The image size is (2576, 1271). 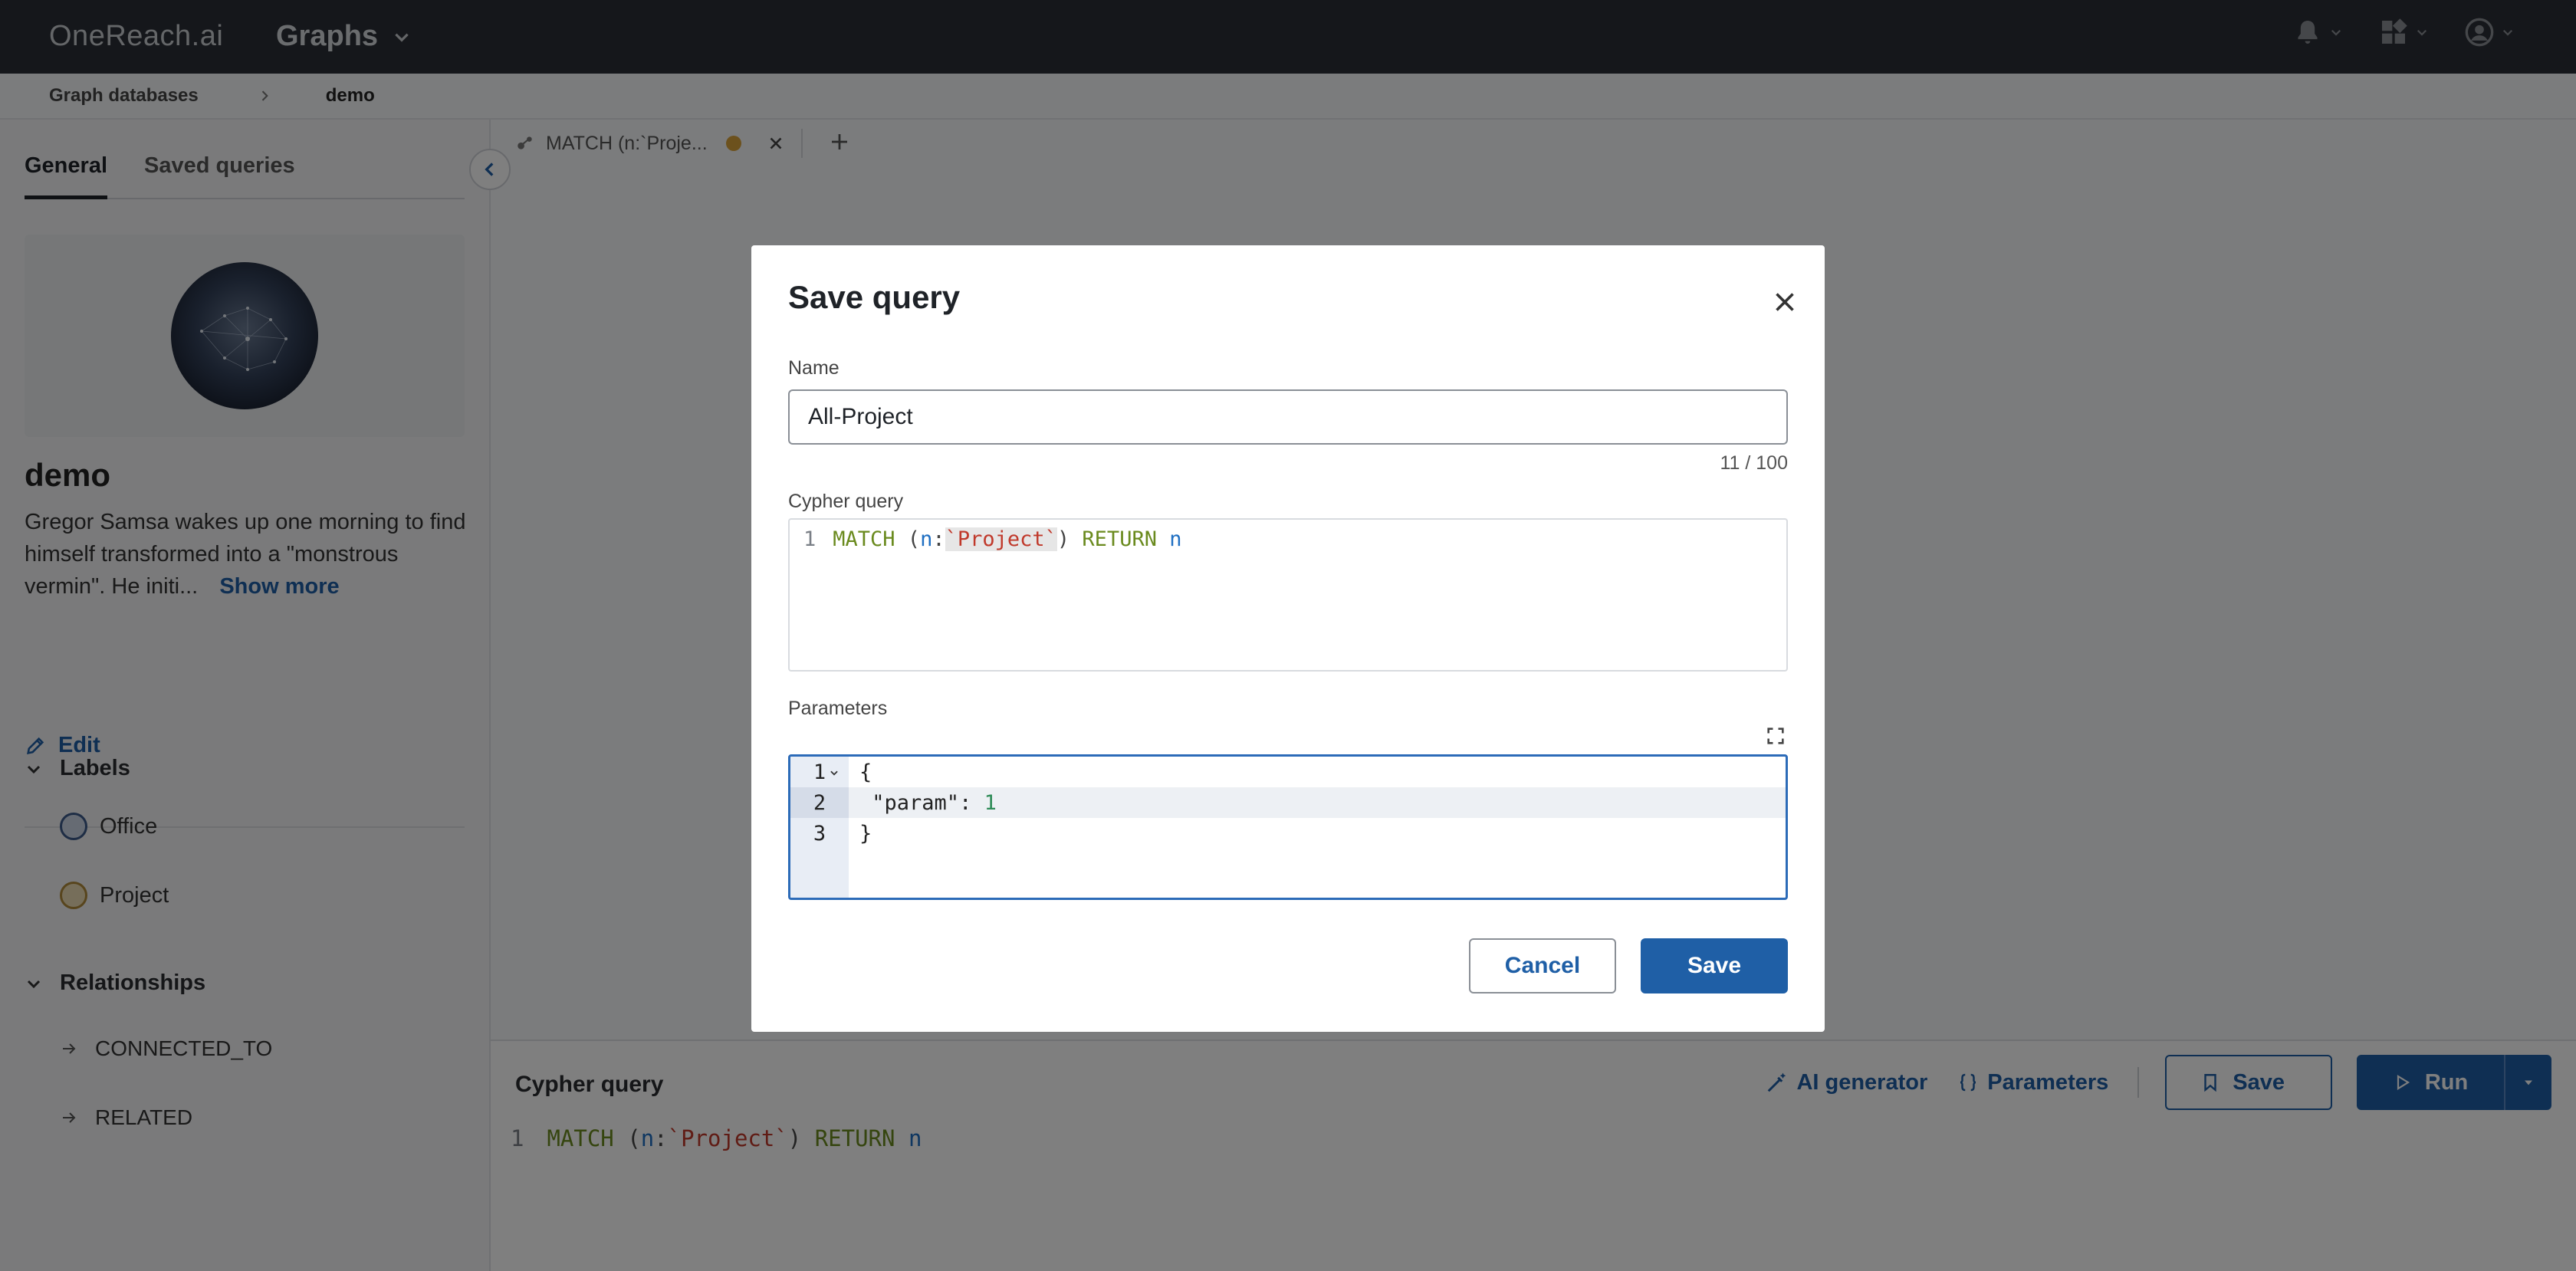 I want to click on code-line: 1 MATCH (n:`Project`) RETURN n, so click(x=992, y=539).